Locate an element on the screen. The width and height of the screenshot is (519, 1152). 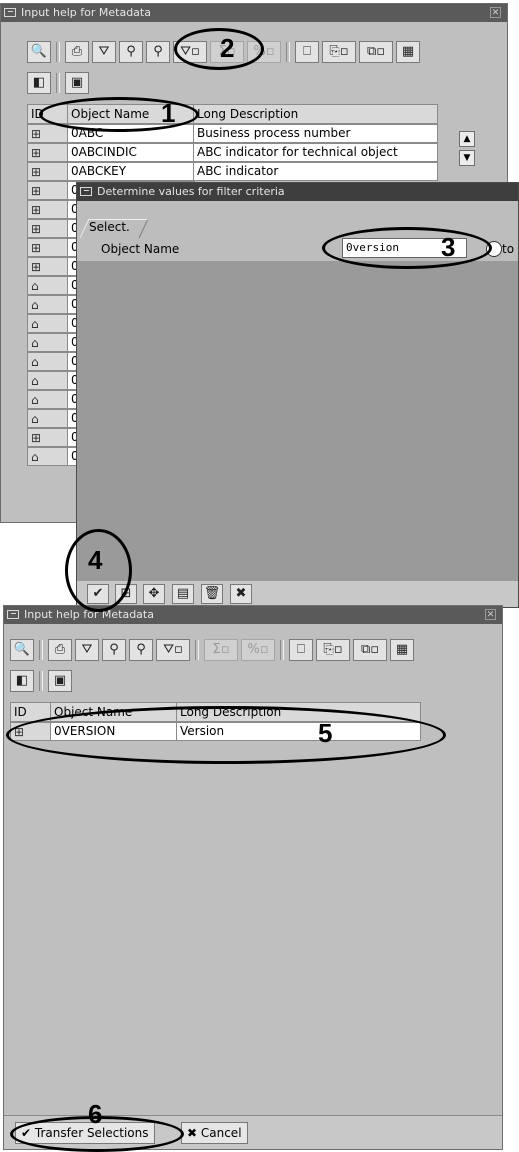
cancel-label: Cancel is located at coordinates (221, 1133).